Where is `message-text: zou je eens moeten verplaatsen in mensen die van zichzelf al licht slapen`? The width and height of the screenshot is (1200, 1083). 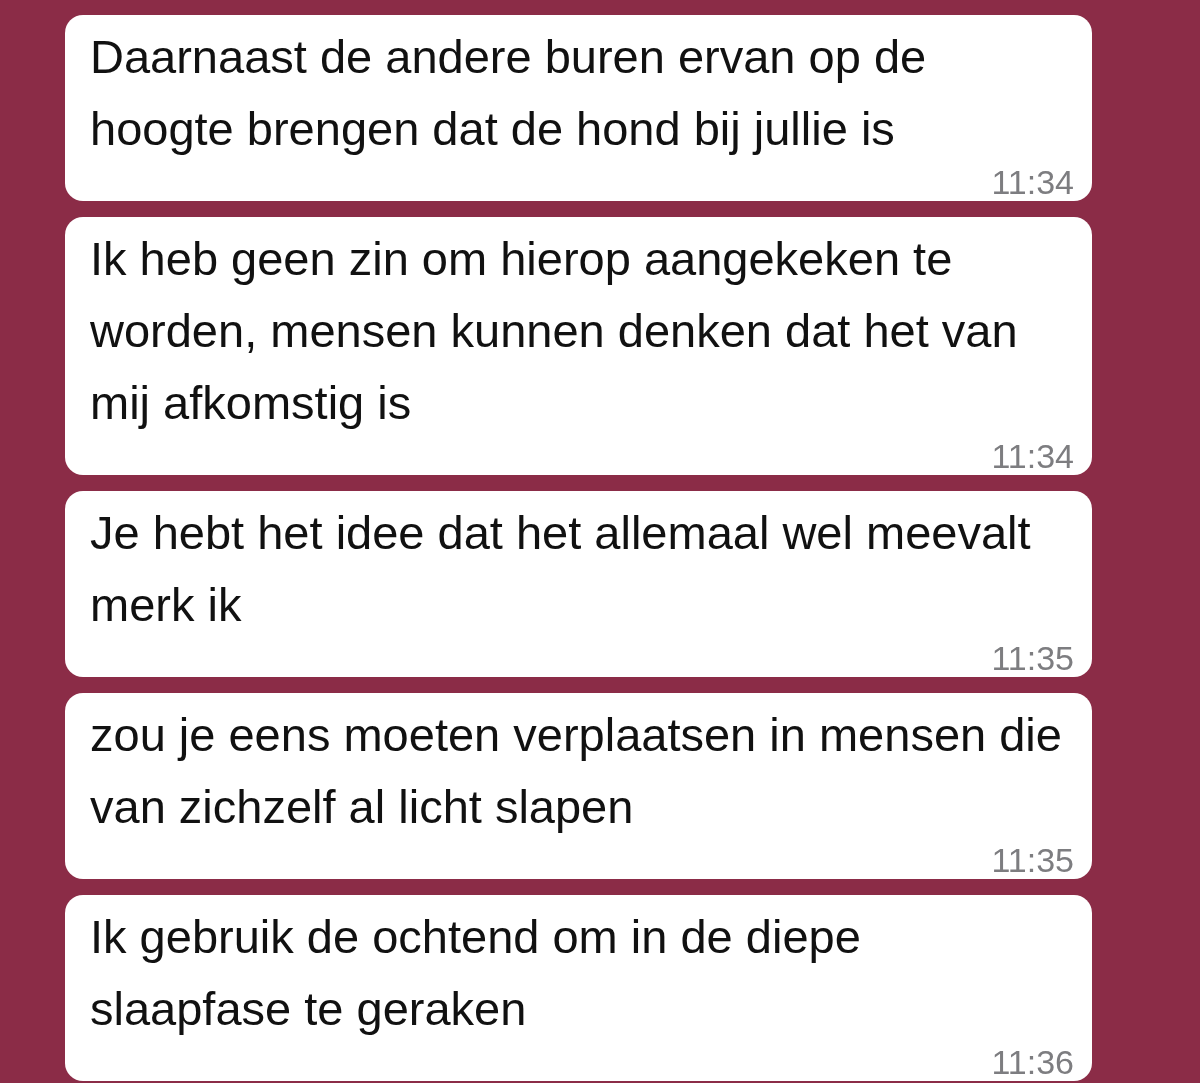
message-text: zou je eens moeten verplaatsen in mensen die van zichzelf al licht slapen is located at coordinates (576, 771).